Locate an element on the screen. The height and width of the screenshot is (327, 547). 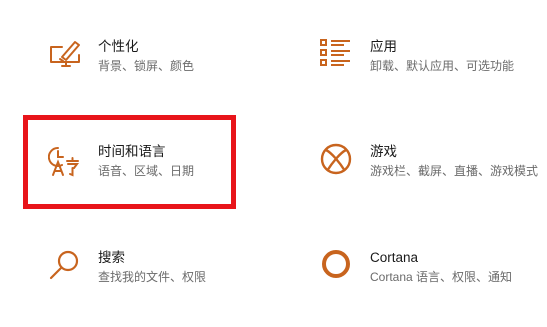
tile-title: Cortana is located at coordinates (394, 257).